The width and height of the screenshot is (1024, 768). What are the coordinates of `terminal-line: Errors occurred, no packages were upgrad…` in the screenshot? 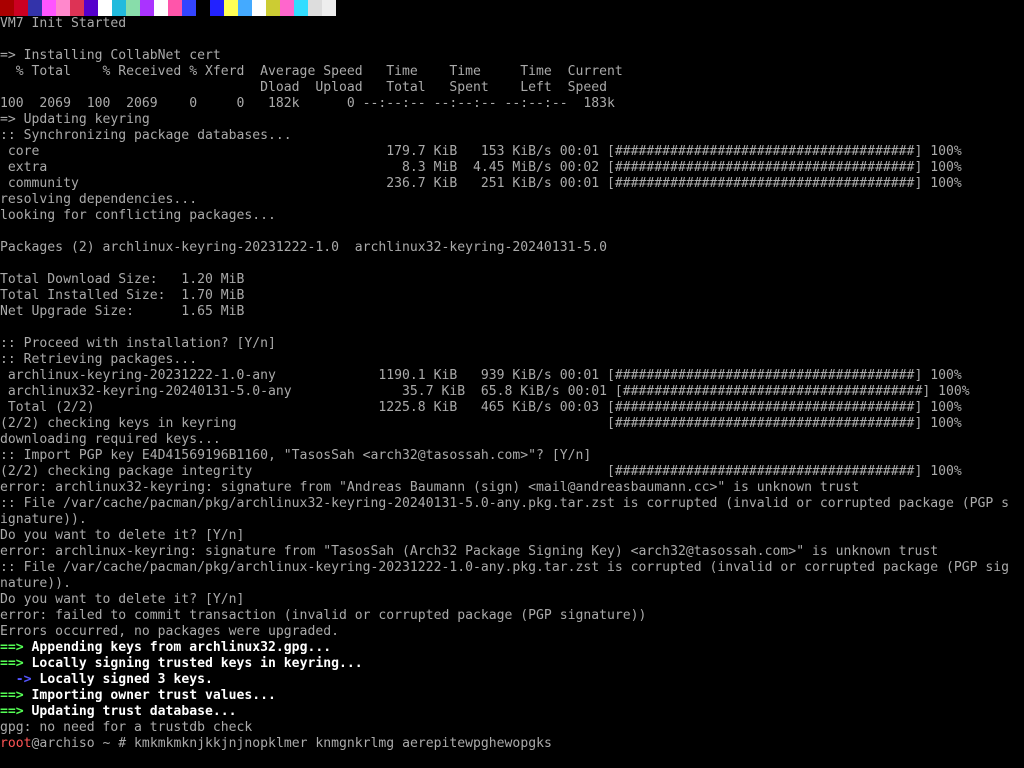 It's located at (169, 631).